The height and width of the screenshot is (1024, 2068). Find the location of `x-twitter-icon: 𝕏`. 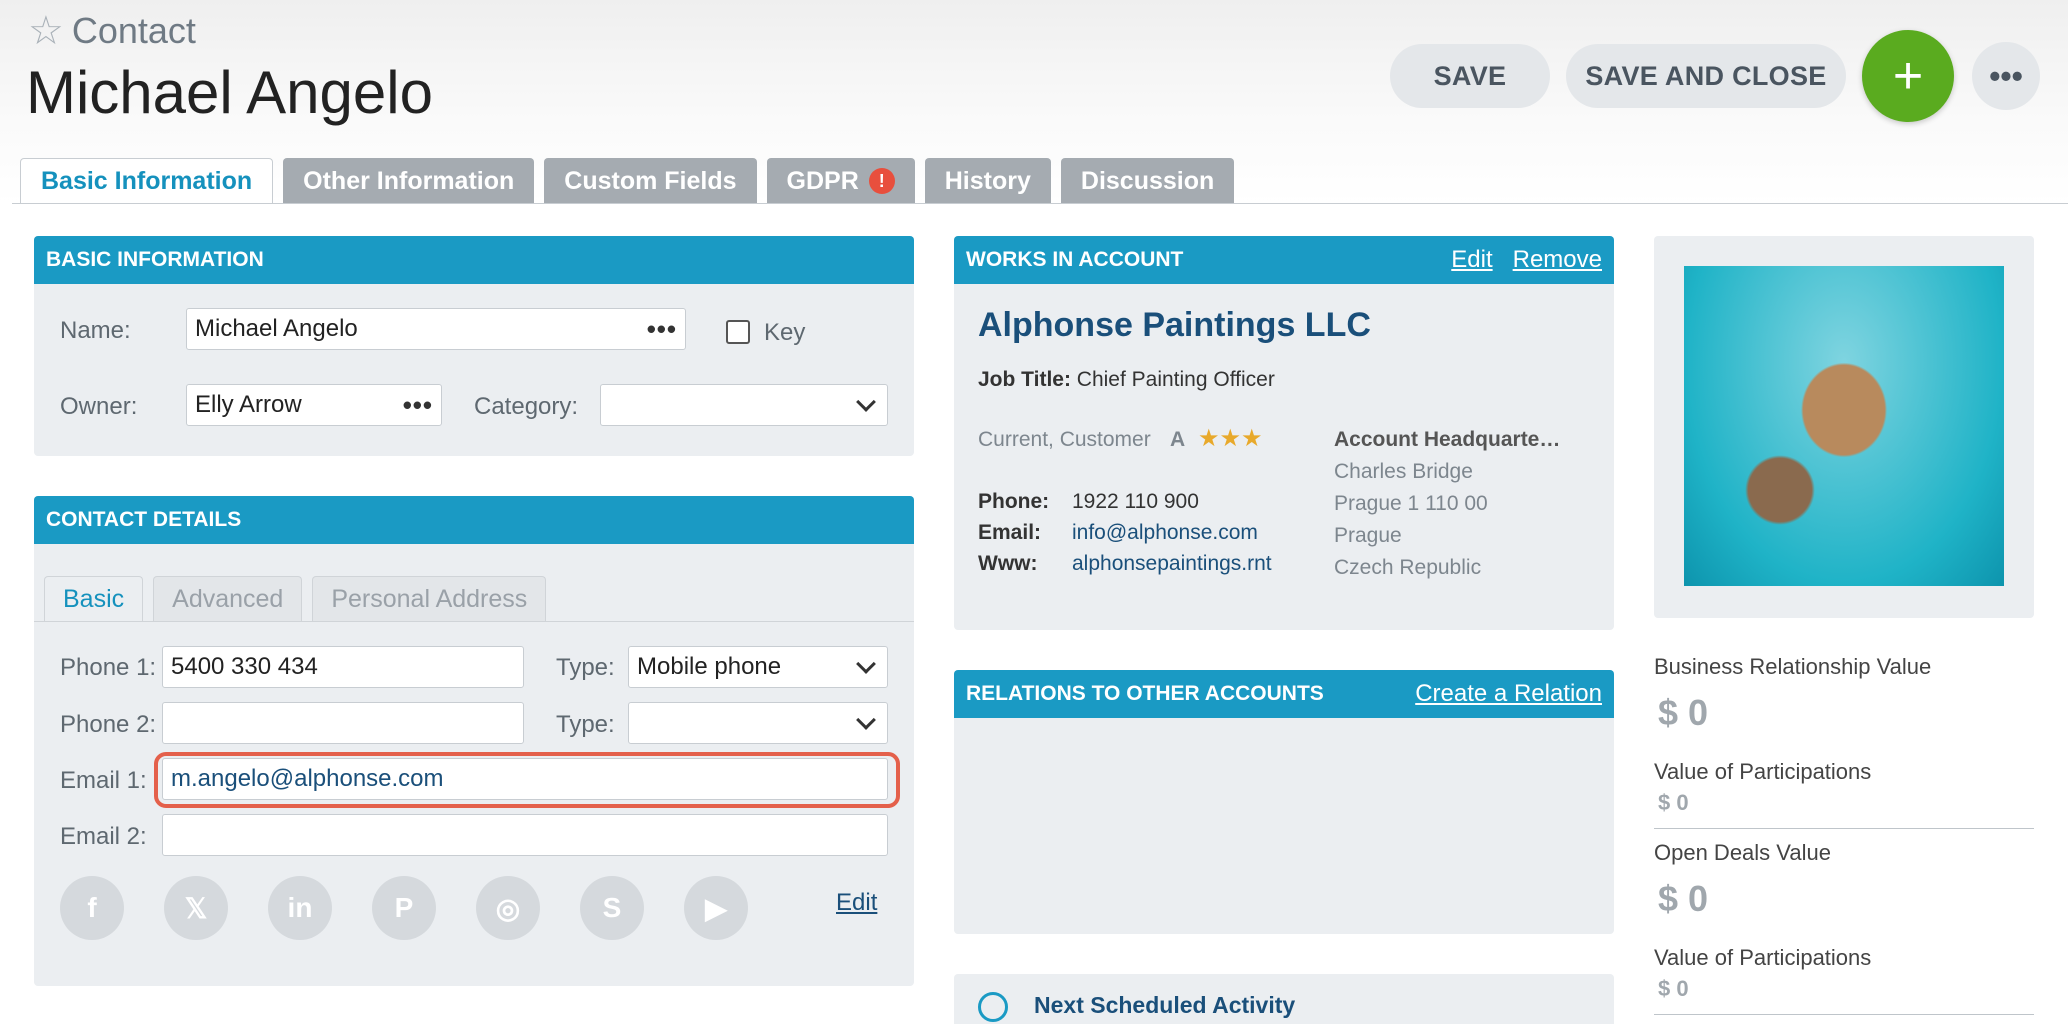

x-twitter-icon: 𝕏 is located at coordinates (196, 908).